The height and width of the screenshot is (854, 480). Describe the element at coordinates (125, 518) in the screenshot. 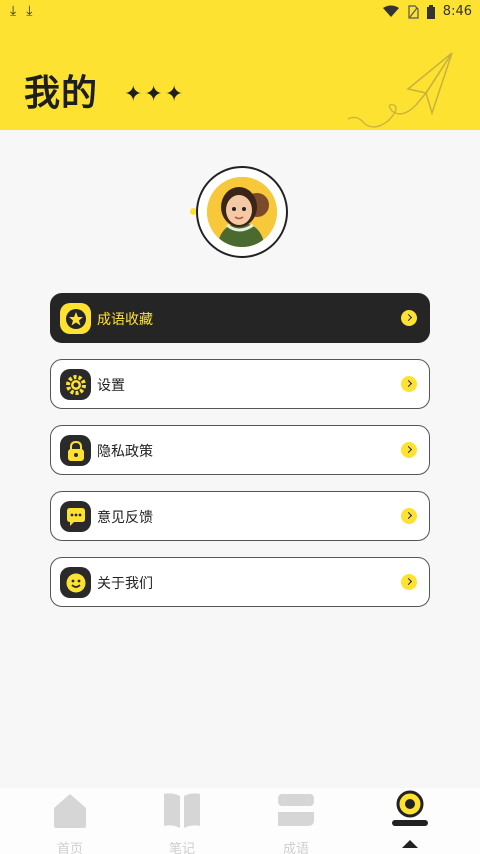

I see `menu-label-feedback: 意见反馈` at that location.